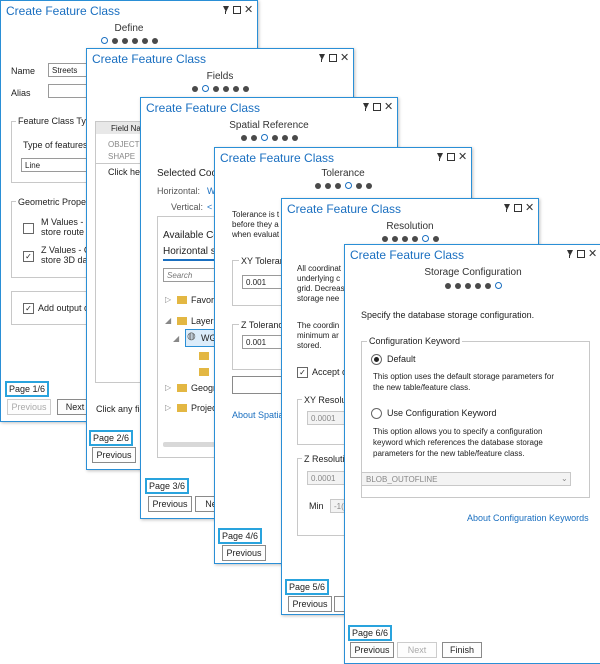  Describe the element at coordinates (466, 479) in the screenshot. I see `keyword-select: BLOB_OUTOFLINE` at that location.